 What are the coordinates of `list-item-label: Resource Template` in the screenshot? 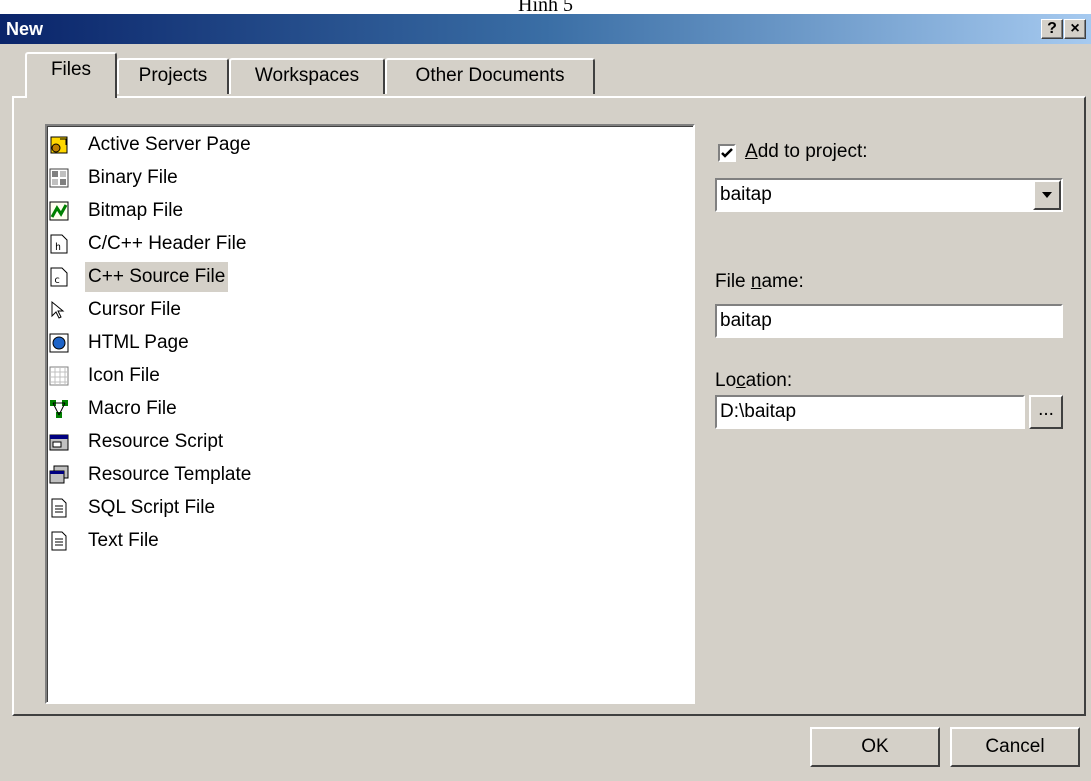 It's located at (170, 474).